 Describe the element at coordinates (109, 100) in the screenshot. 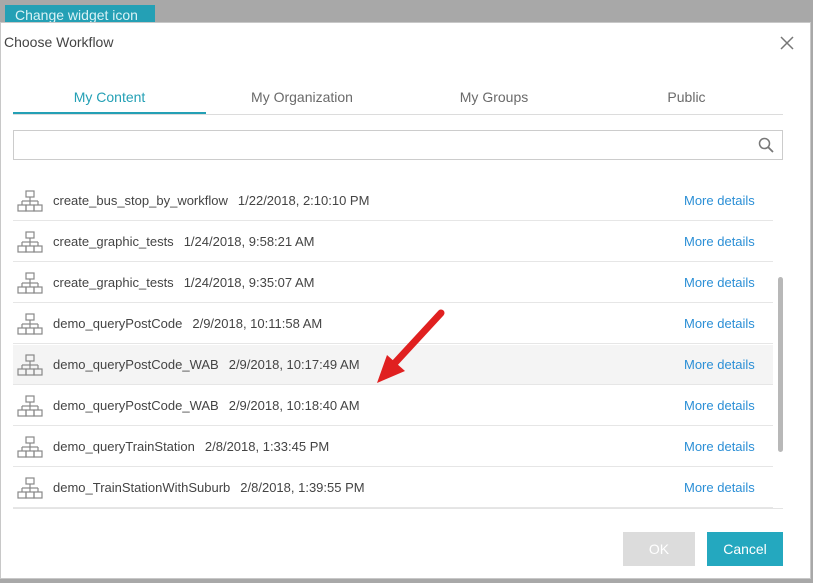

I see `tab-my-content: My Content` at that location.